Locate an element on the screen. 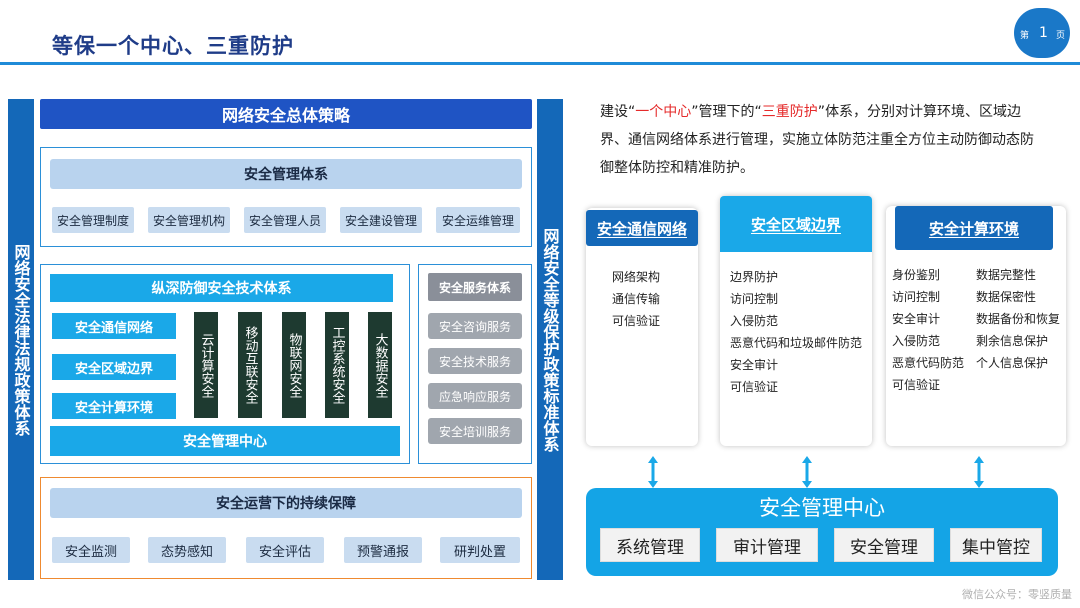 The width and height of the screenshot is (1080, 608). mgmt-chip: 安全管理人员 is located at coordinates (285, 220).